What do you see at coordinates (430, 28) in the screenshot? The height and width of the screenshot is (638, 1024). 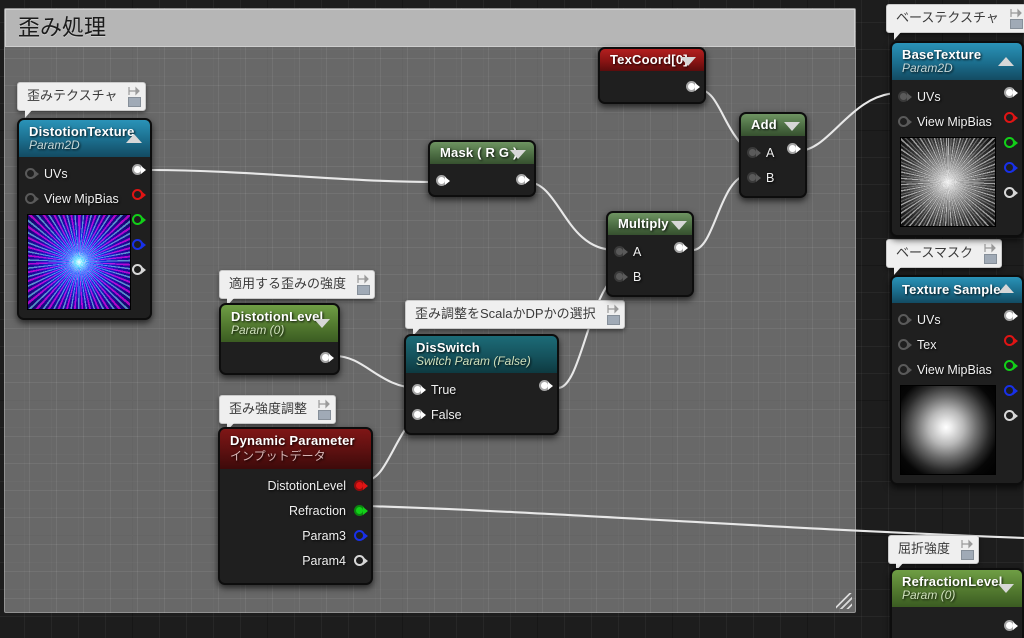 I see `comment-frame-title: 歪み処理` at bounding box center [430, 28].